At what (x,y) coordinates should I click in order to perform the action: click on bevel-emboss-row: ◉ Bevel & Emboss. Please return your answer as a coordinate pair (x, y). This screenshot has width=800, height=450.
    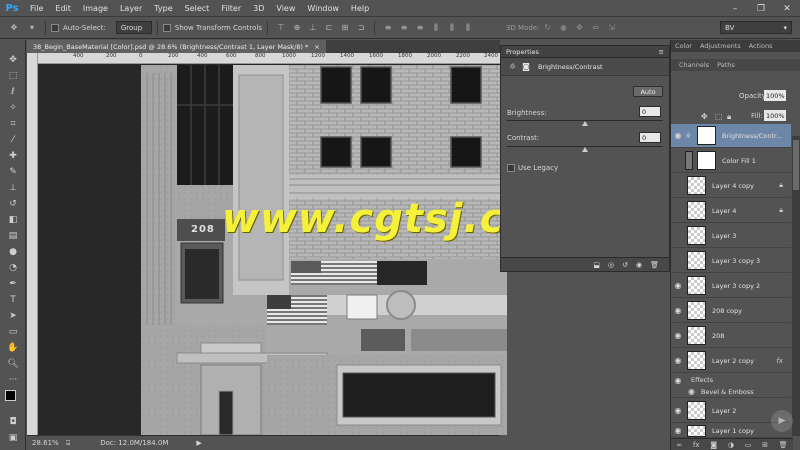
    Looking at the image, I should click on (731, 392).